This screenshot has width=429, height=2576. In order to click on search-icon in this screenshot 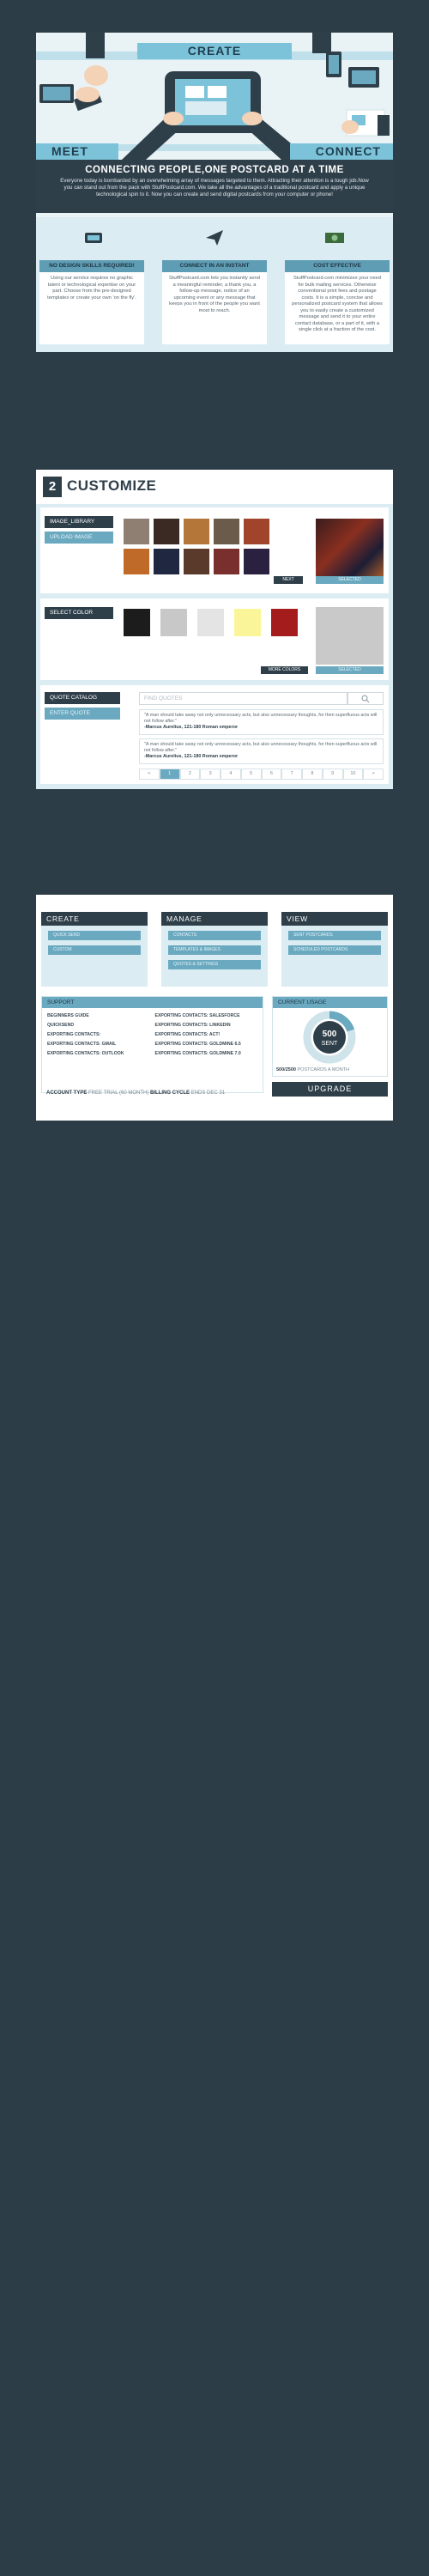, I will do `click(366, 699)`.